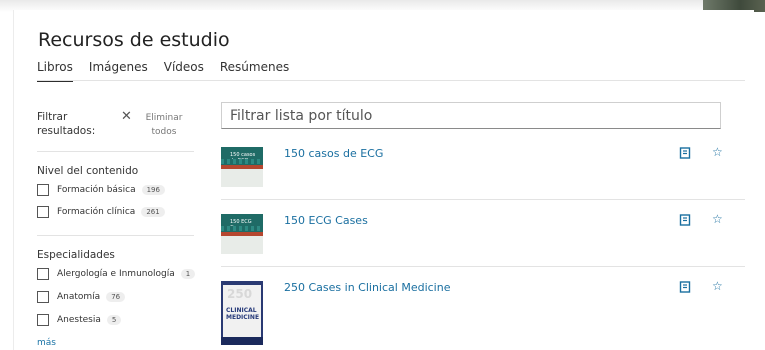 The image size is (765, 350). I want to click on book-title-link: 150 ECG Cases, so click(326, 220).